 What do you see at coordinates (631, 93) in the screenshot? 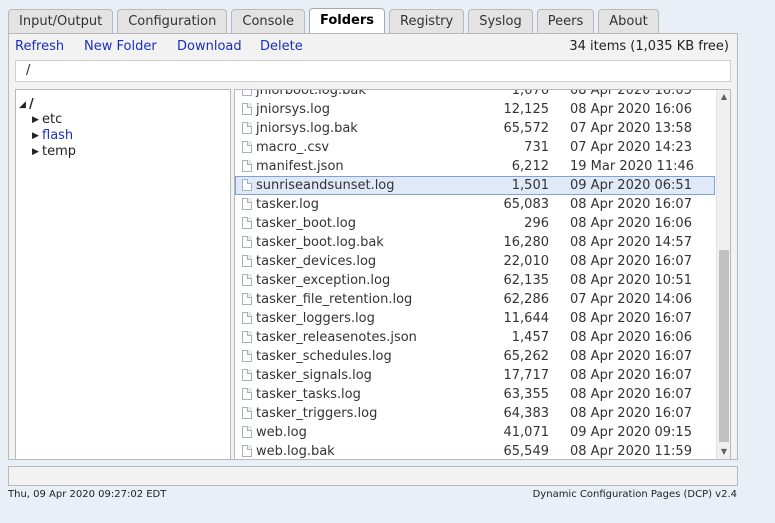
I see `file-date: 08 Apr 2020 16:05` at bounding box center [631, 93].